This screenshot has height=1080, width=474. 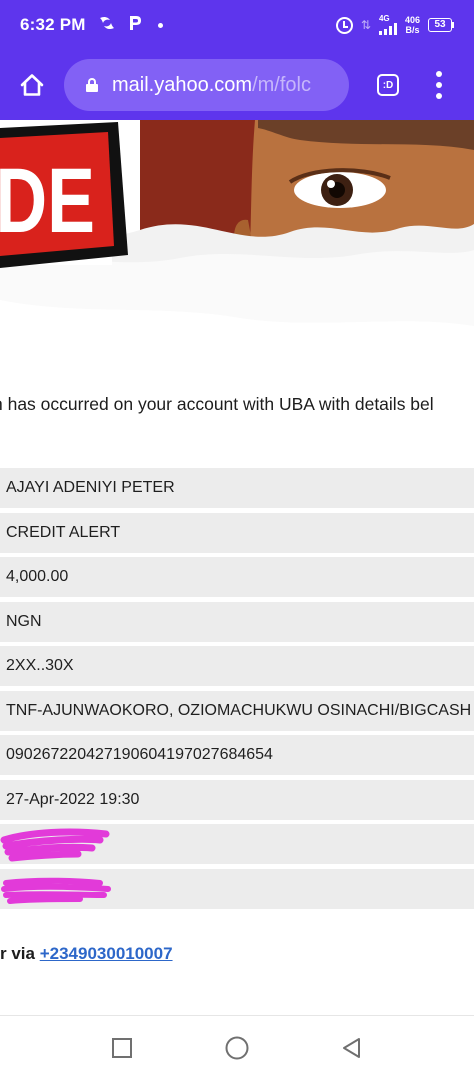 I want to click on url-path: /m/folc, so click(x=281, y=84).